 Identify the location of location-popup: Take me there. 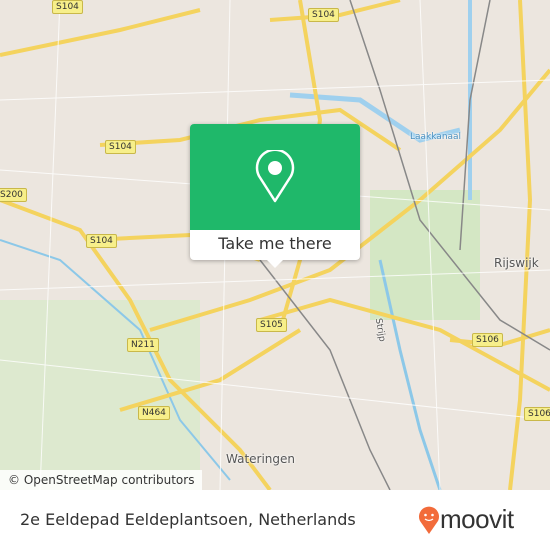
(275, 196).